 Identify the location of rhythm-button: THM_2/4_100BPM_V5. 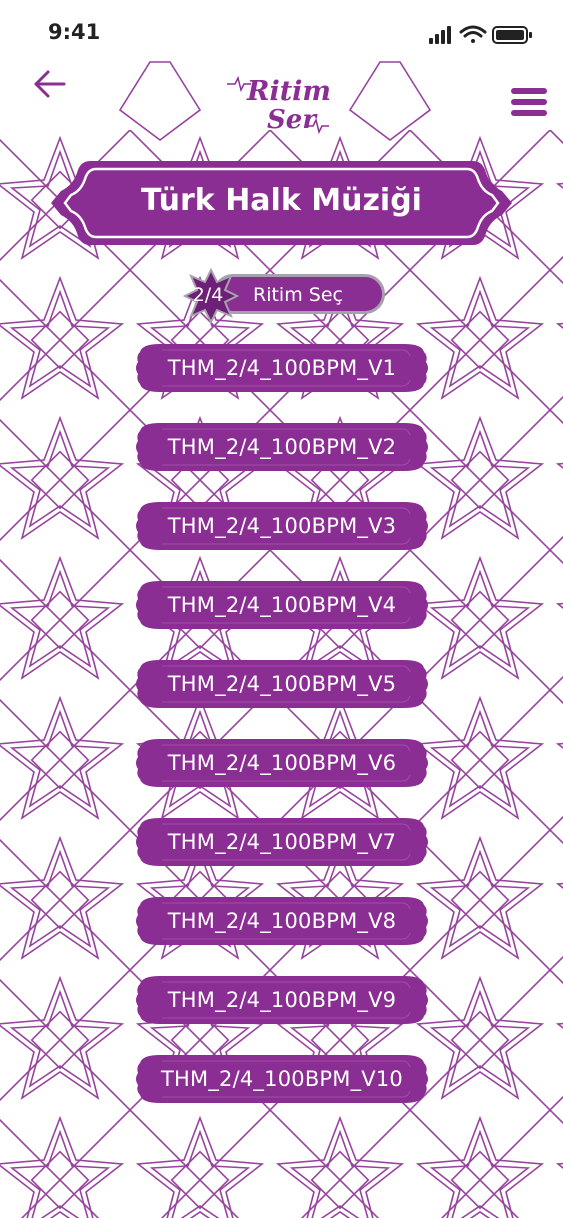
(282, 684).